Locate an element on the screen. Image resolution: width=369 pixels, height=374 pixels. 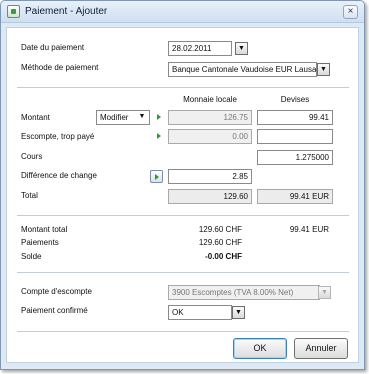
app-icon is located at coordinates (13, 11).